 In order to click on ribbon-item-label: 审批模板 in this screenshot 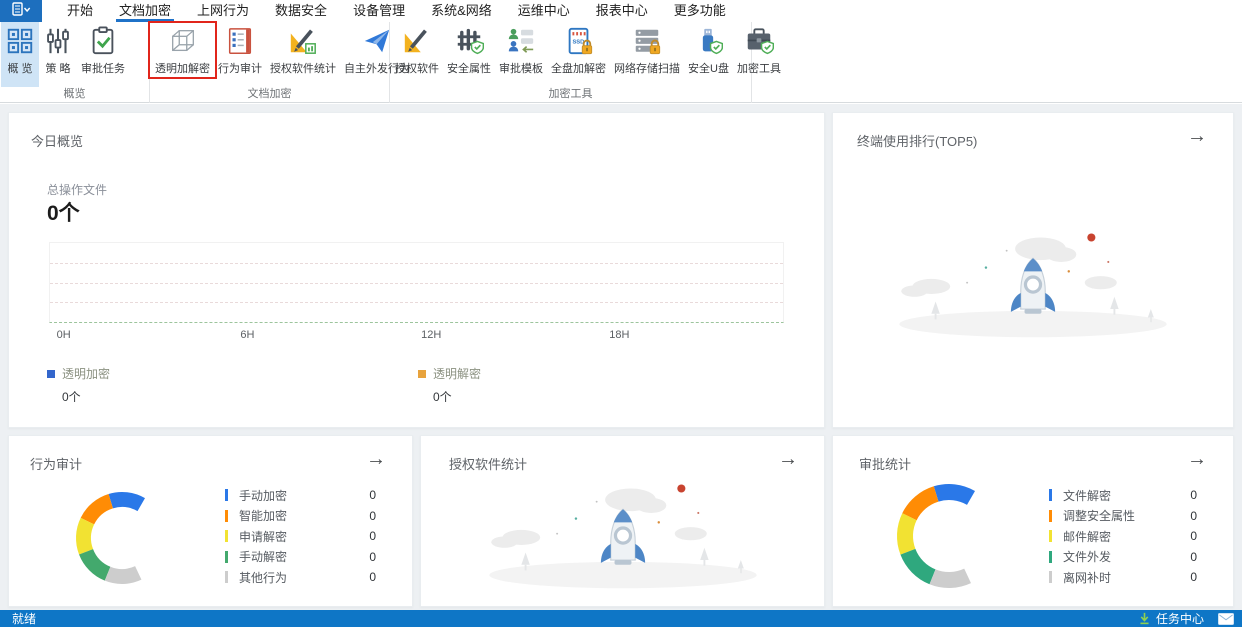, I will do `click(521, 69)`.